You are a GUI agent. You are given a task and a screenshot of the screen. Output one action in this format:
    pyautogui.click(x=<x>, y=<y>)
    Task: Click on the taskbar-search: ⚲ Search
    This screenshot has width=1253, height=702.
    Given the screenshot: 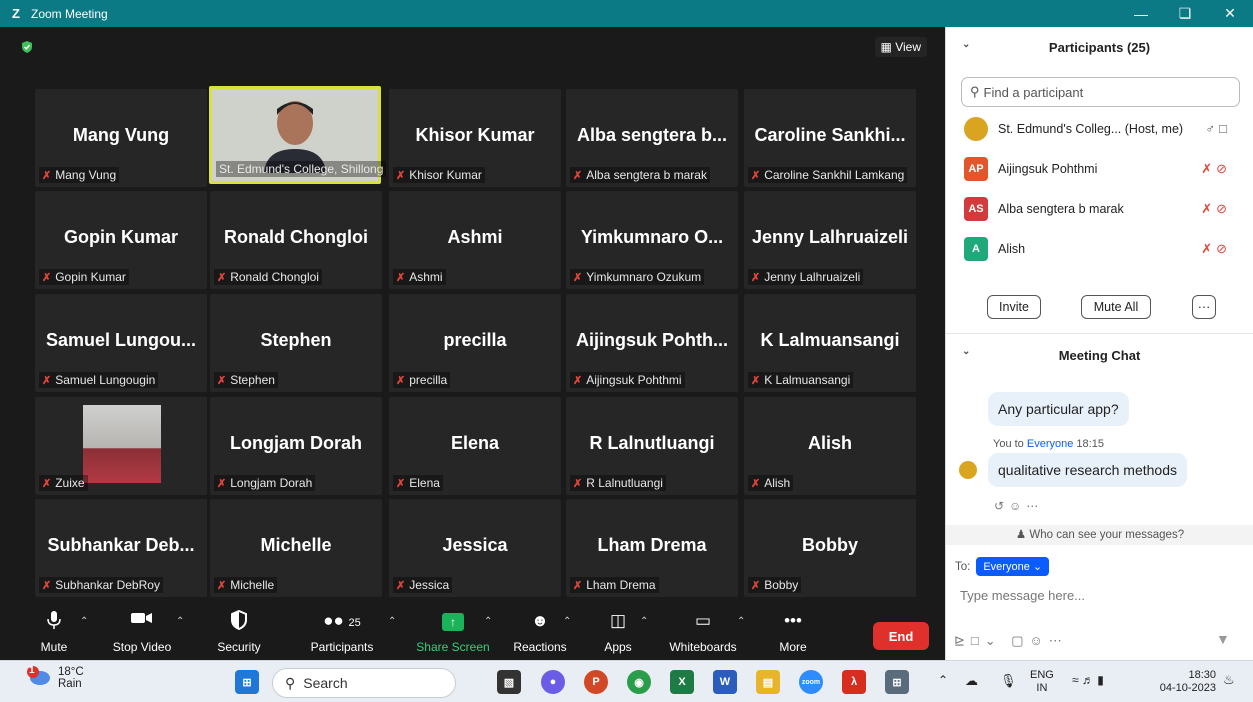 What is the action you would take?
    pyautogui.click(x=364, y=683)
    